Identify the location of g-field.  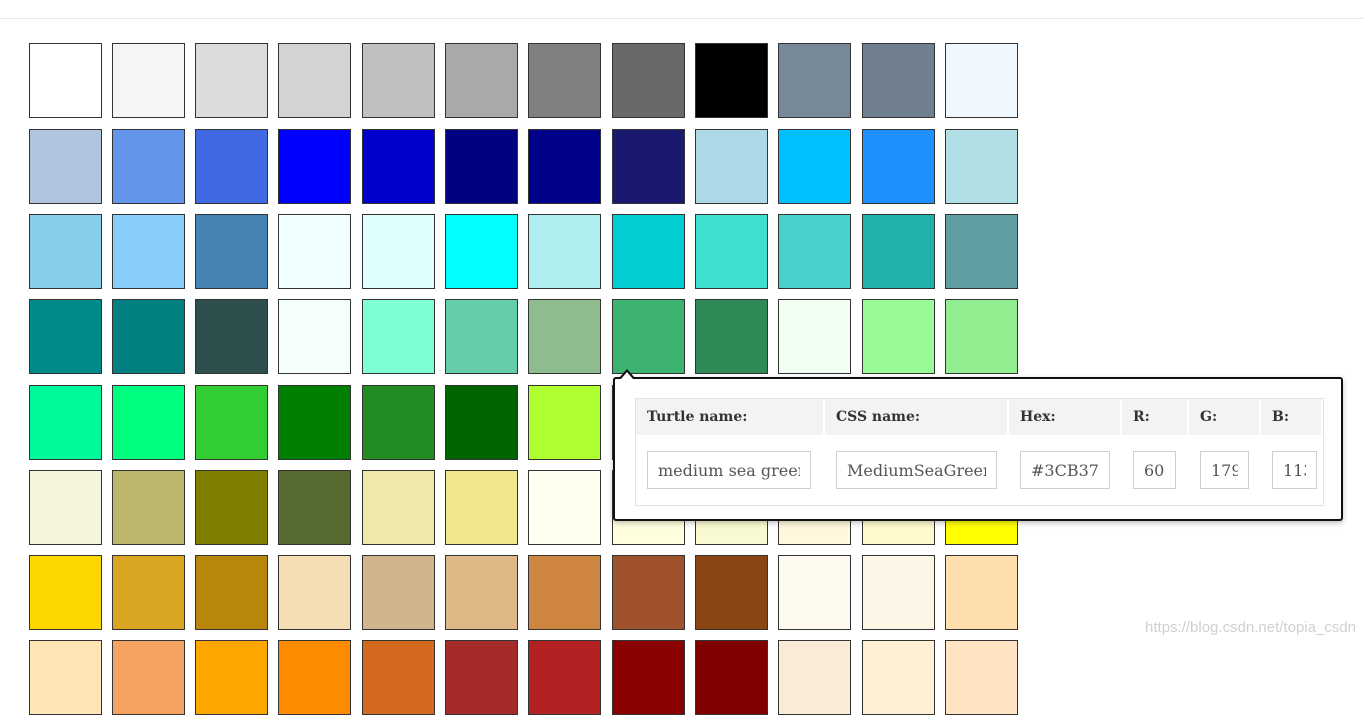
(1224, 470).